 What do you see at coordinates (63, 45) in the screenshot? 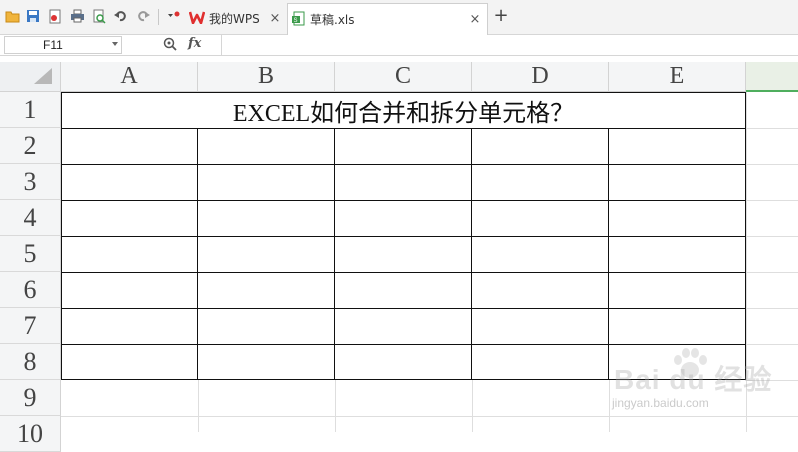
I see `name-box: F11` at bounding box center [63, 45].